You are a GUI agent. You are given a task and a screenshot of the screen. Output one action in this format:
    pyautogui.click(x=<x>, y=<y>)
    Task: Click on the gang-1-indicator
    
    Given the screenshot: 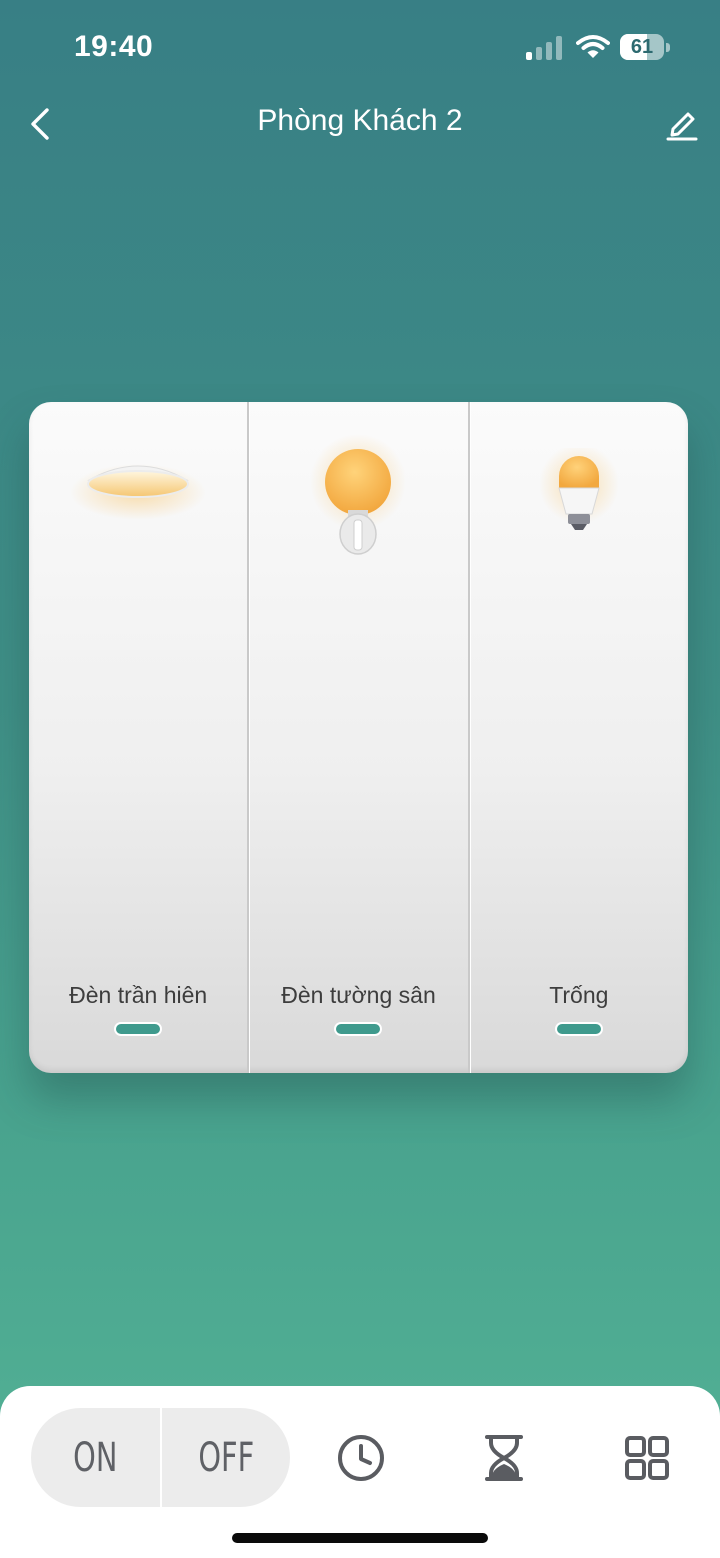 What is the action you would take?
    pyautogui.click(x=138, y=1029)
    